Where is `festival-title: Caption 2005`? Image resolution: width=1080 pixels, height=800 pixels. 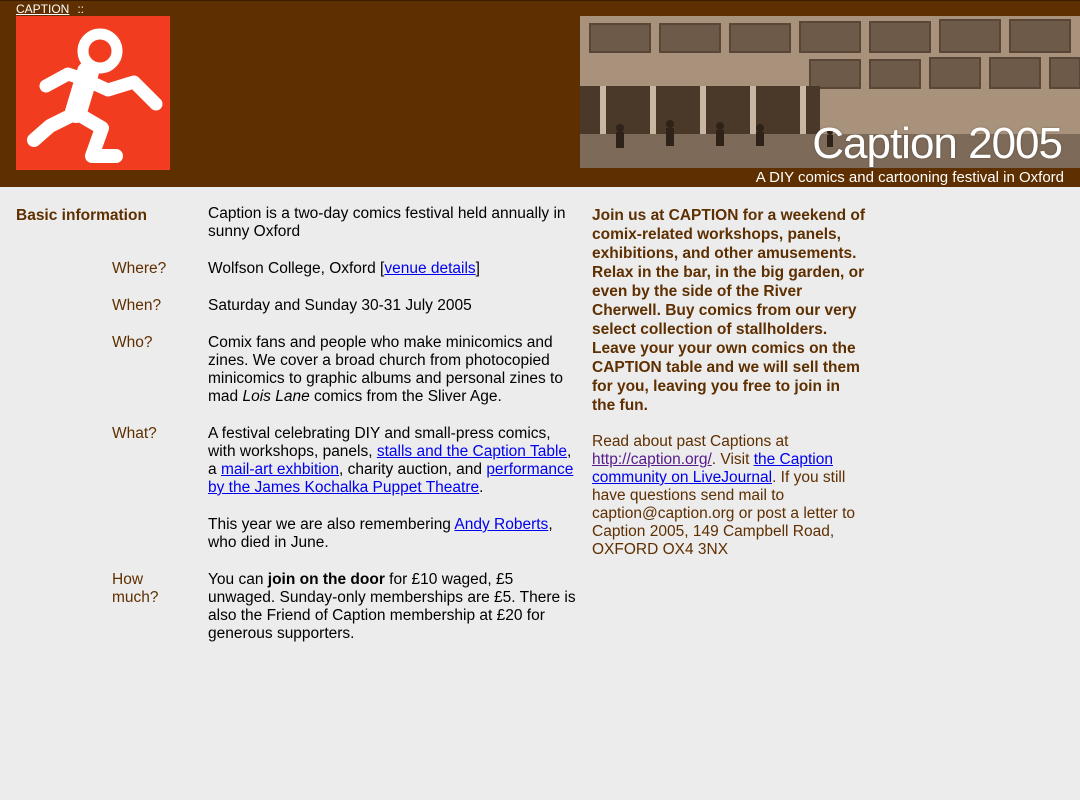 festival-title: Caption 2005 is located at coordinates (937, 143).